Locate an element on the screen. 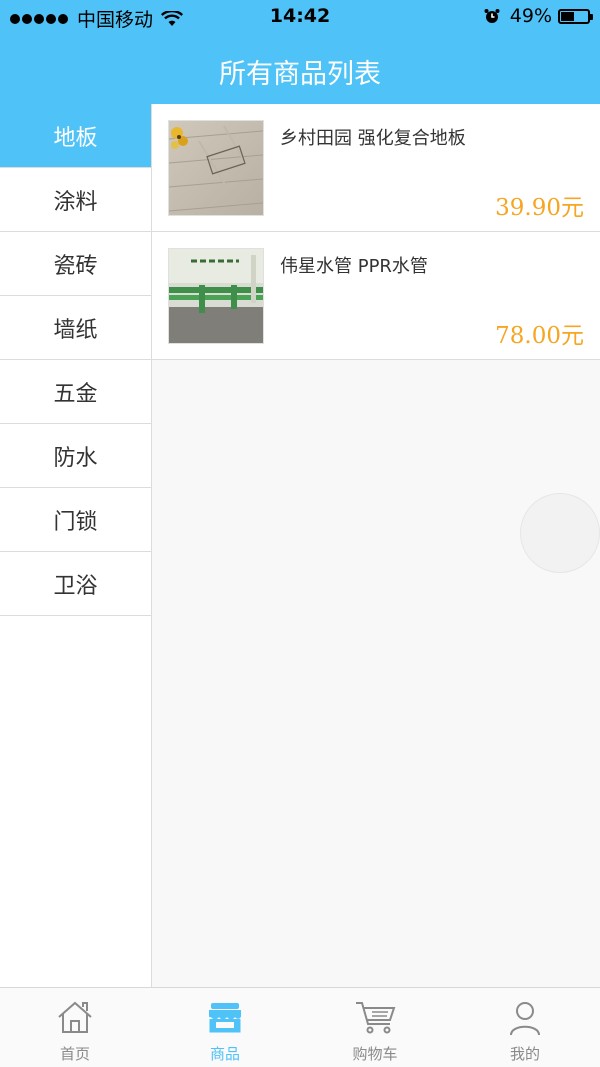 The width and height of the screenshot is (600, 1067). nav-header: 所有商品列表 is located at coordinates (300, 69).